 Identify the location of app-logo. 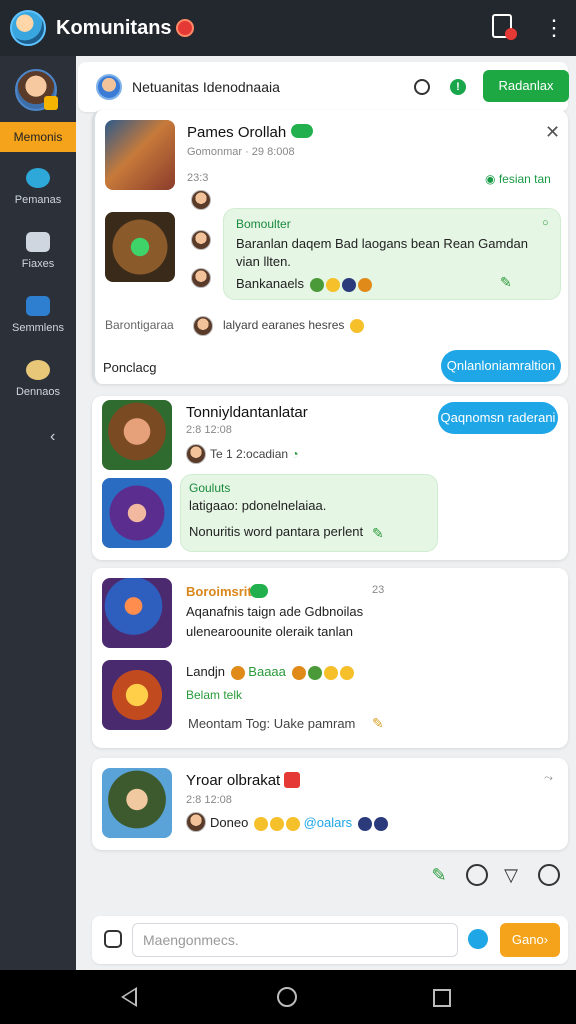
(28, 28).